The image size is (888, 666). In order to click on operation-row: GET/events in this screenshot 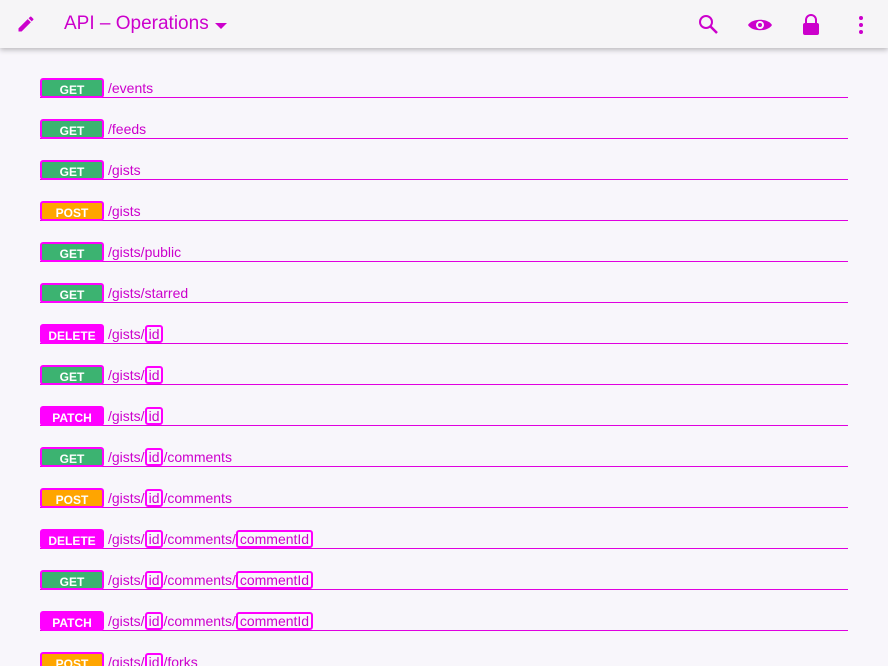, I will do `click(444, 77)`.